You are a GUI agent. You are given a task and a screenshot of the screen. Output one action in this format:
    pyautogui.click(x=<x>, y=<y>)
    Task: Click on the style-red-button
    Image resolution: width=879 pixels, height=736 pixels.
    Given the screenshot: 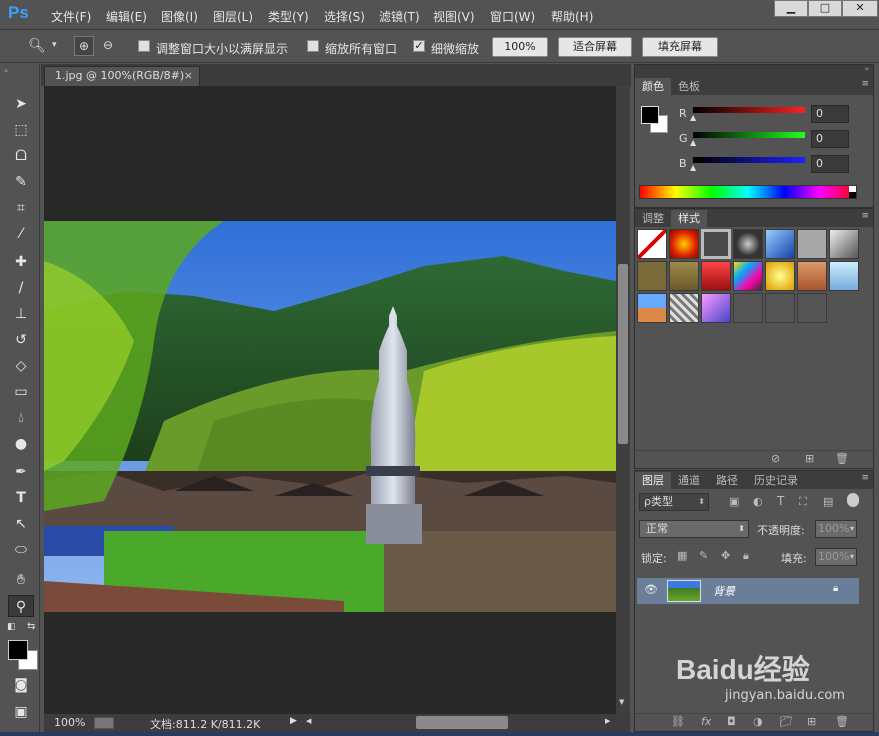 What is the action you would take?
    pyautogui.click(x=716, y=276)
    